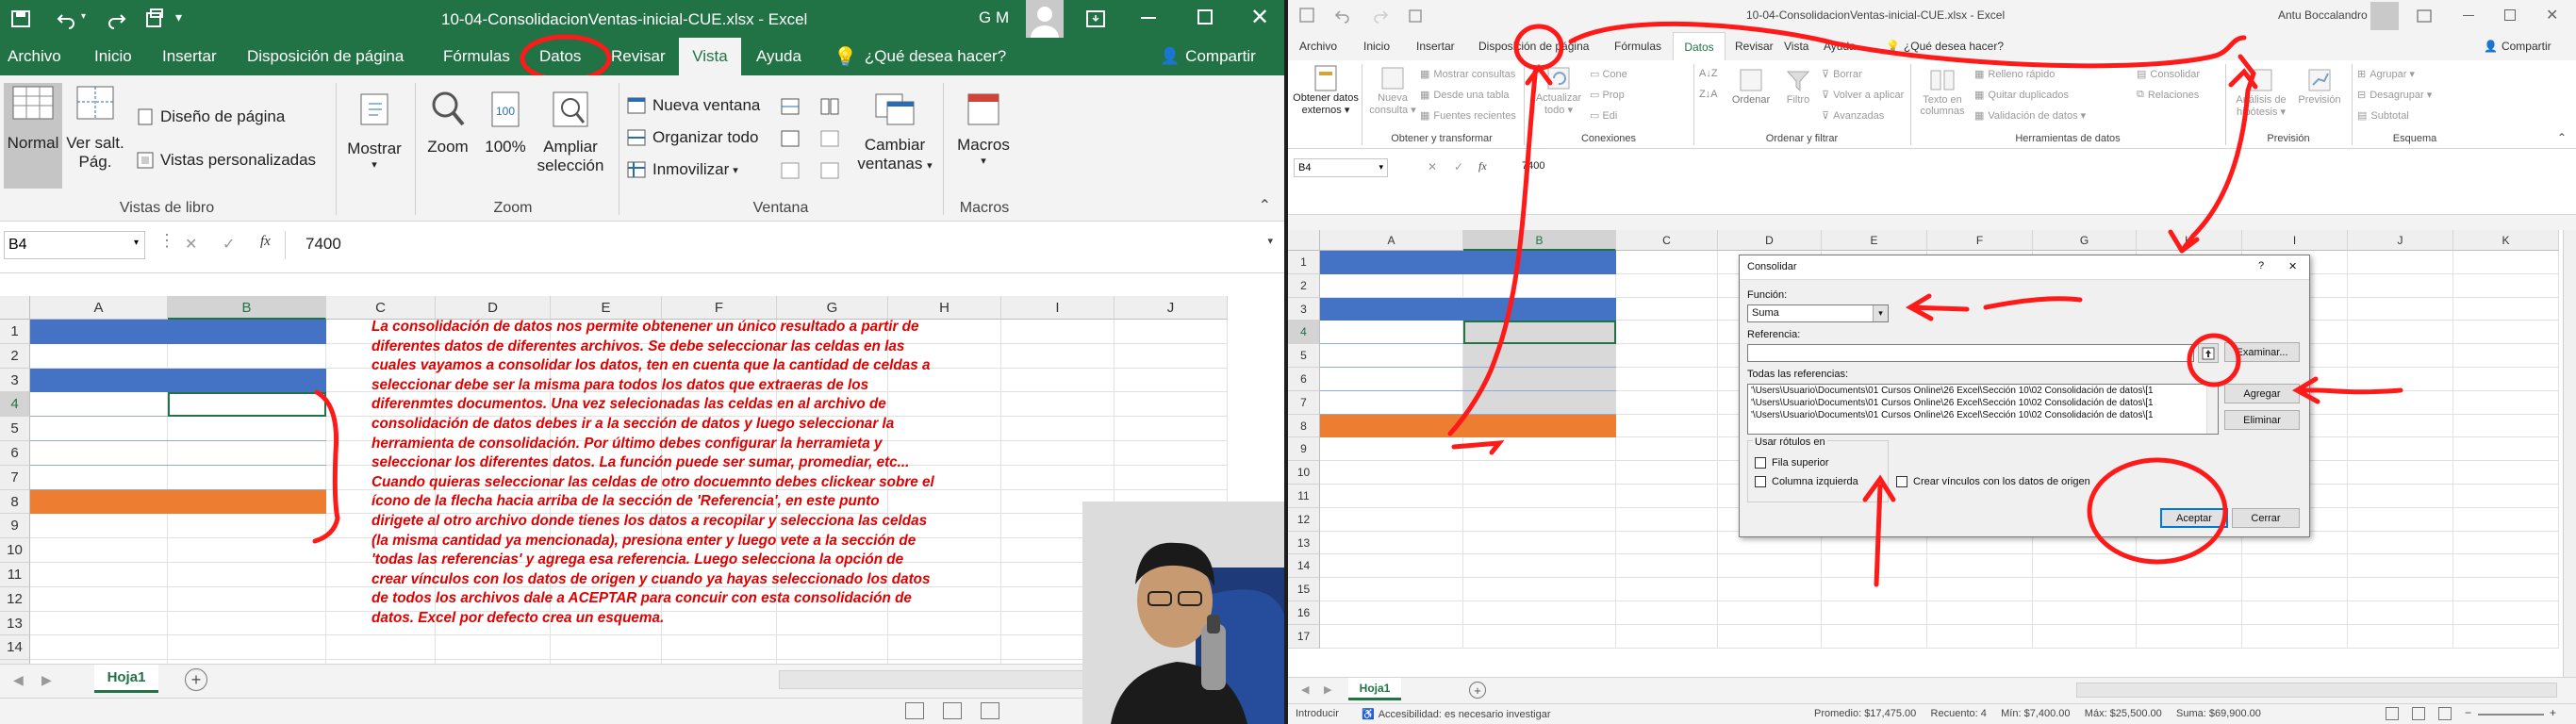 The height and width of the screenshot is (724, 2576). Describe the element at coordinates (66, 19) in the screenshot. I see `undo-icon` at that location.